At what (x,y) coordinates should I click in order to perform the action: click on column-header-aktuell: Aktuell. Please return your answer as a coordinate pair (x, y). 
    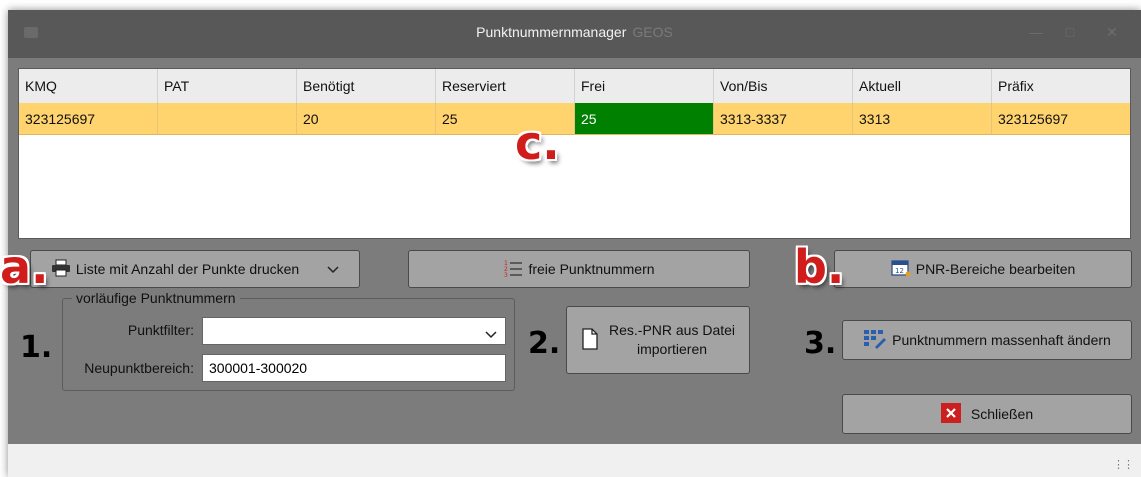
    Looking at the image, I should click on (922, 86).